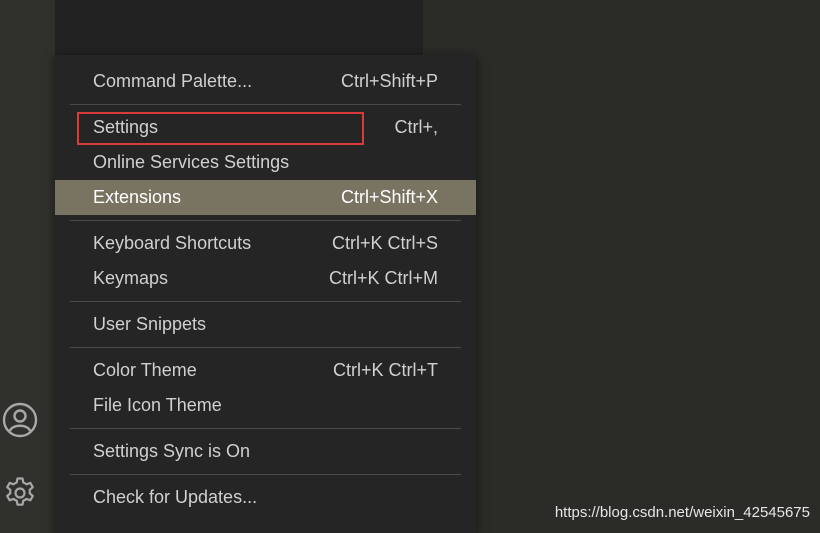  What do you see at coordinates (416, 127) in the screenshot?
I see `menu-item-shortcut: Ctrl+,` at bounding box center [416, 127].